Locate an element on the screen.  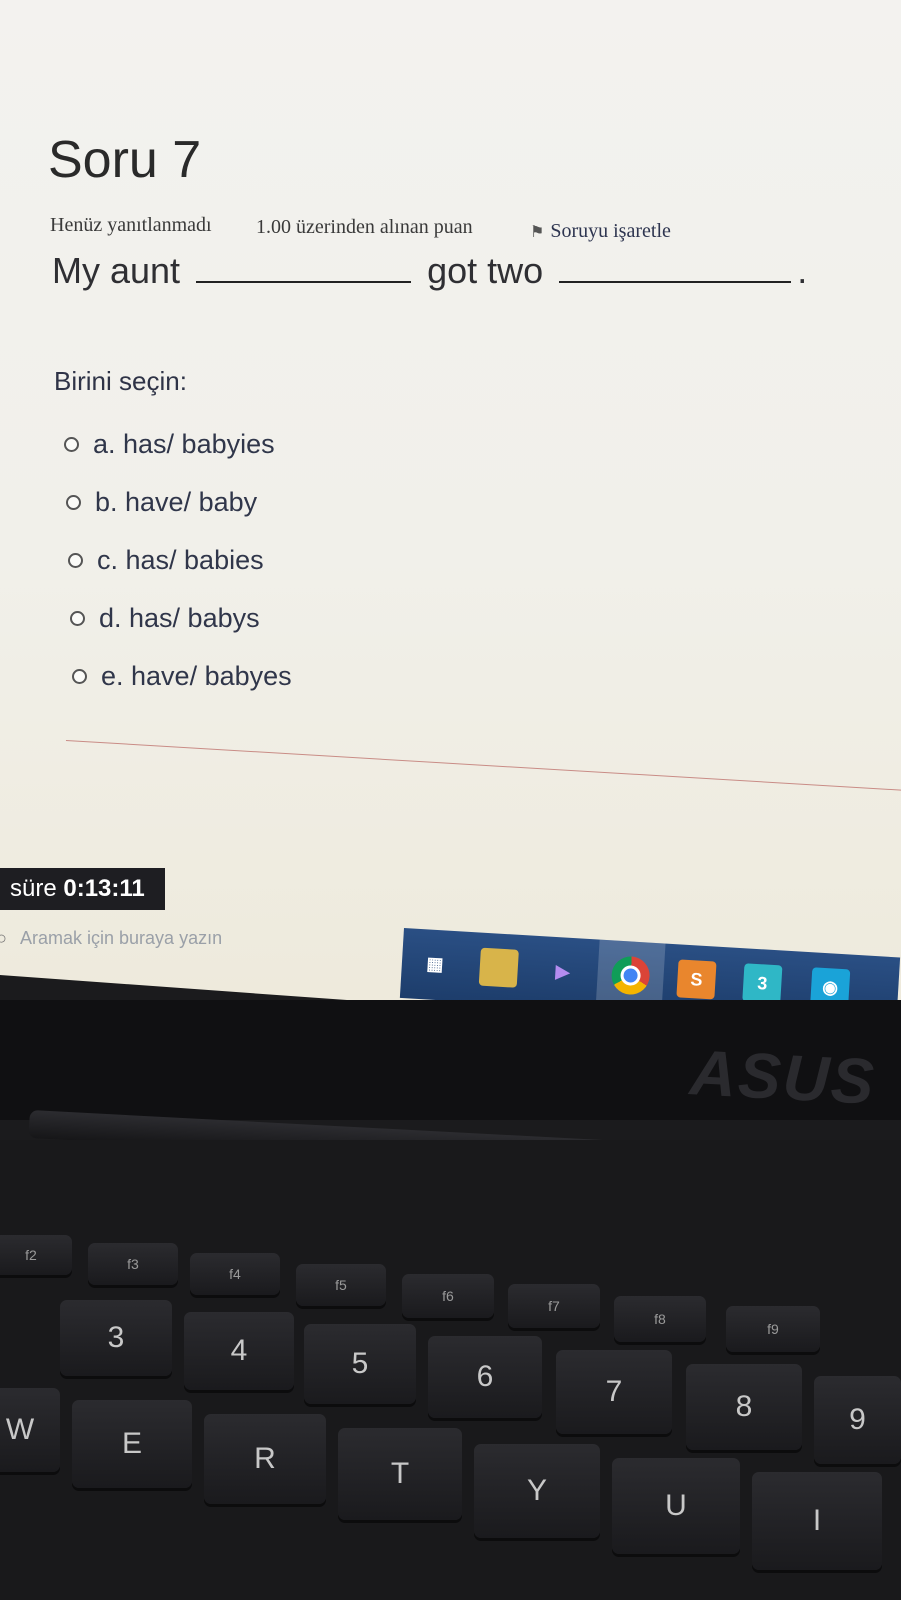
key-f2: f2 is located at coordinates (36, 1255).